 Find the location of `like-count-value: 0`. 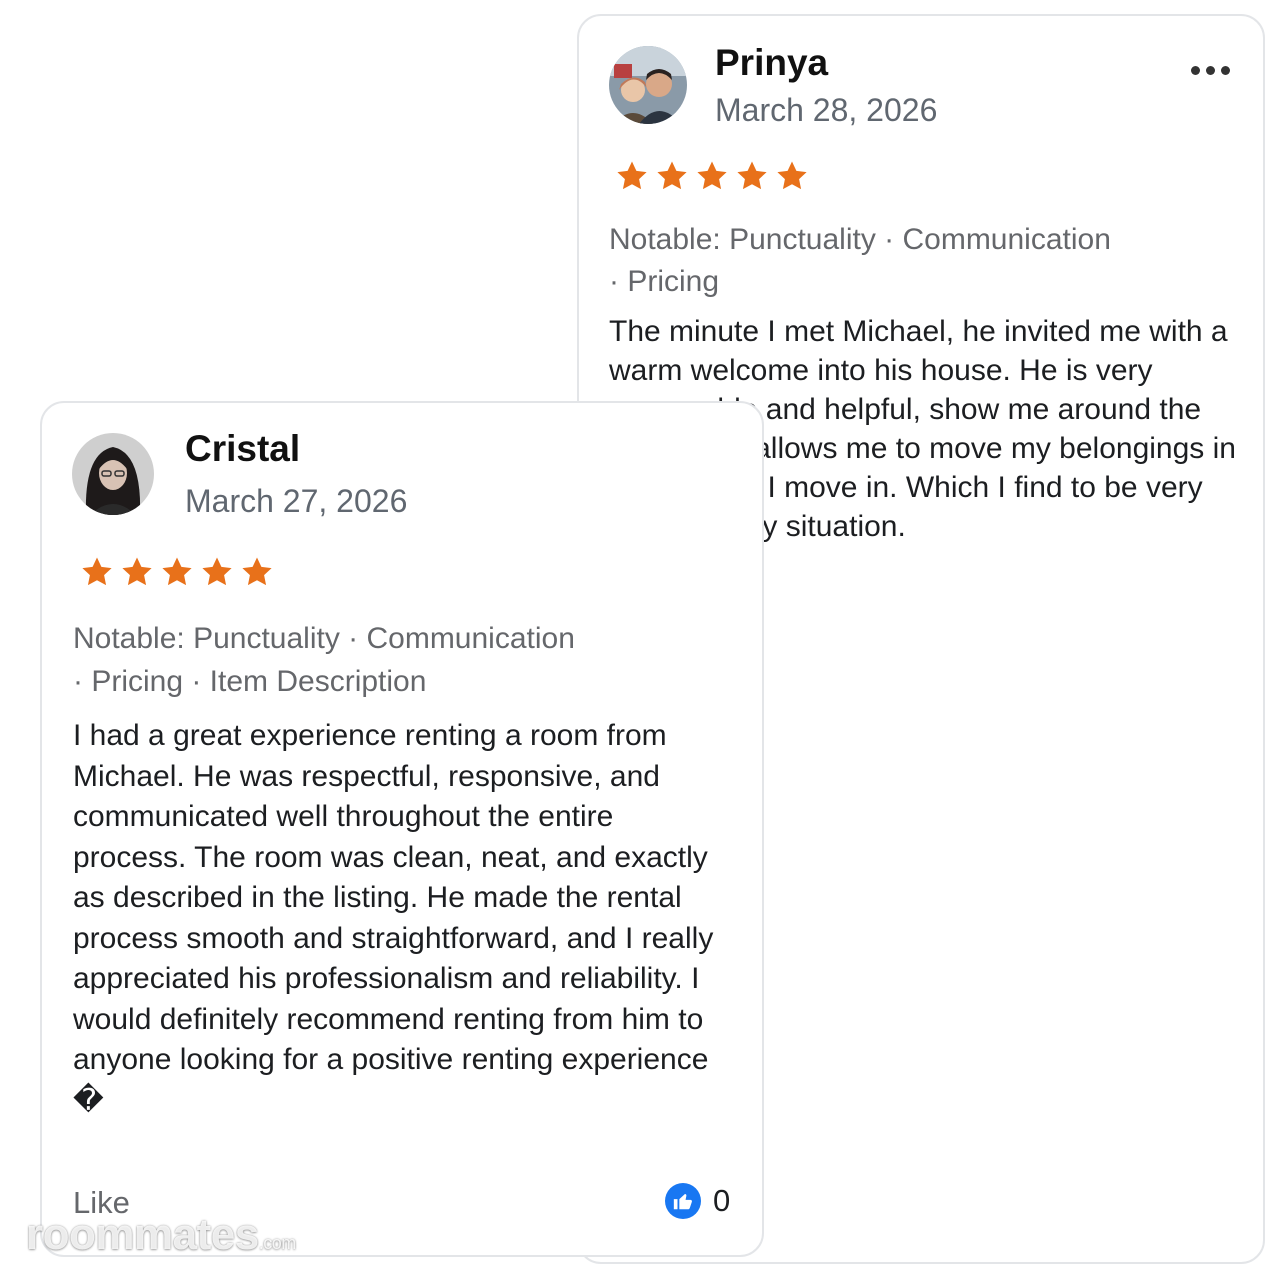

like-count-value: 0 is located at coordinates (722, 1200).